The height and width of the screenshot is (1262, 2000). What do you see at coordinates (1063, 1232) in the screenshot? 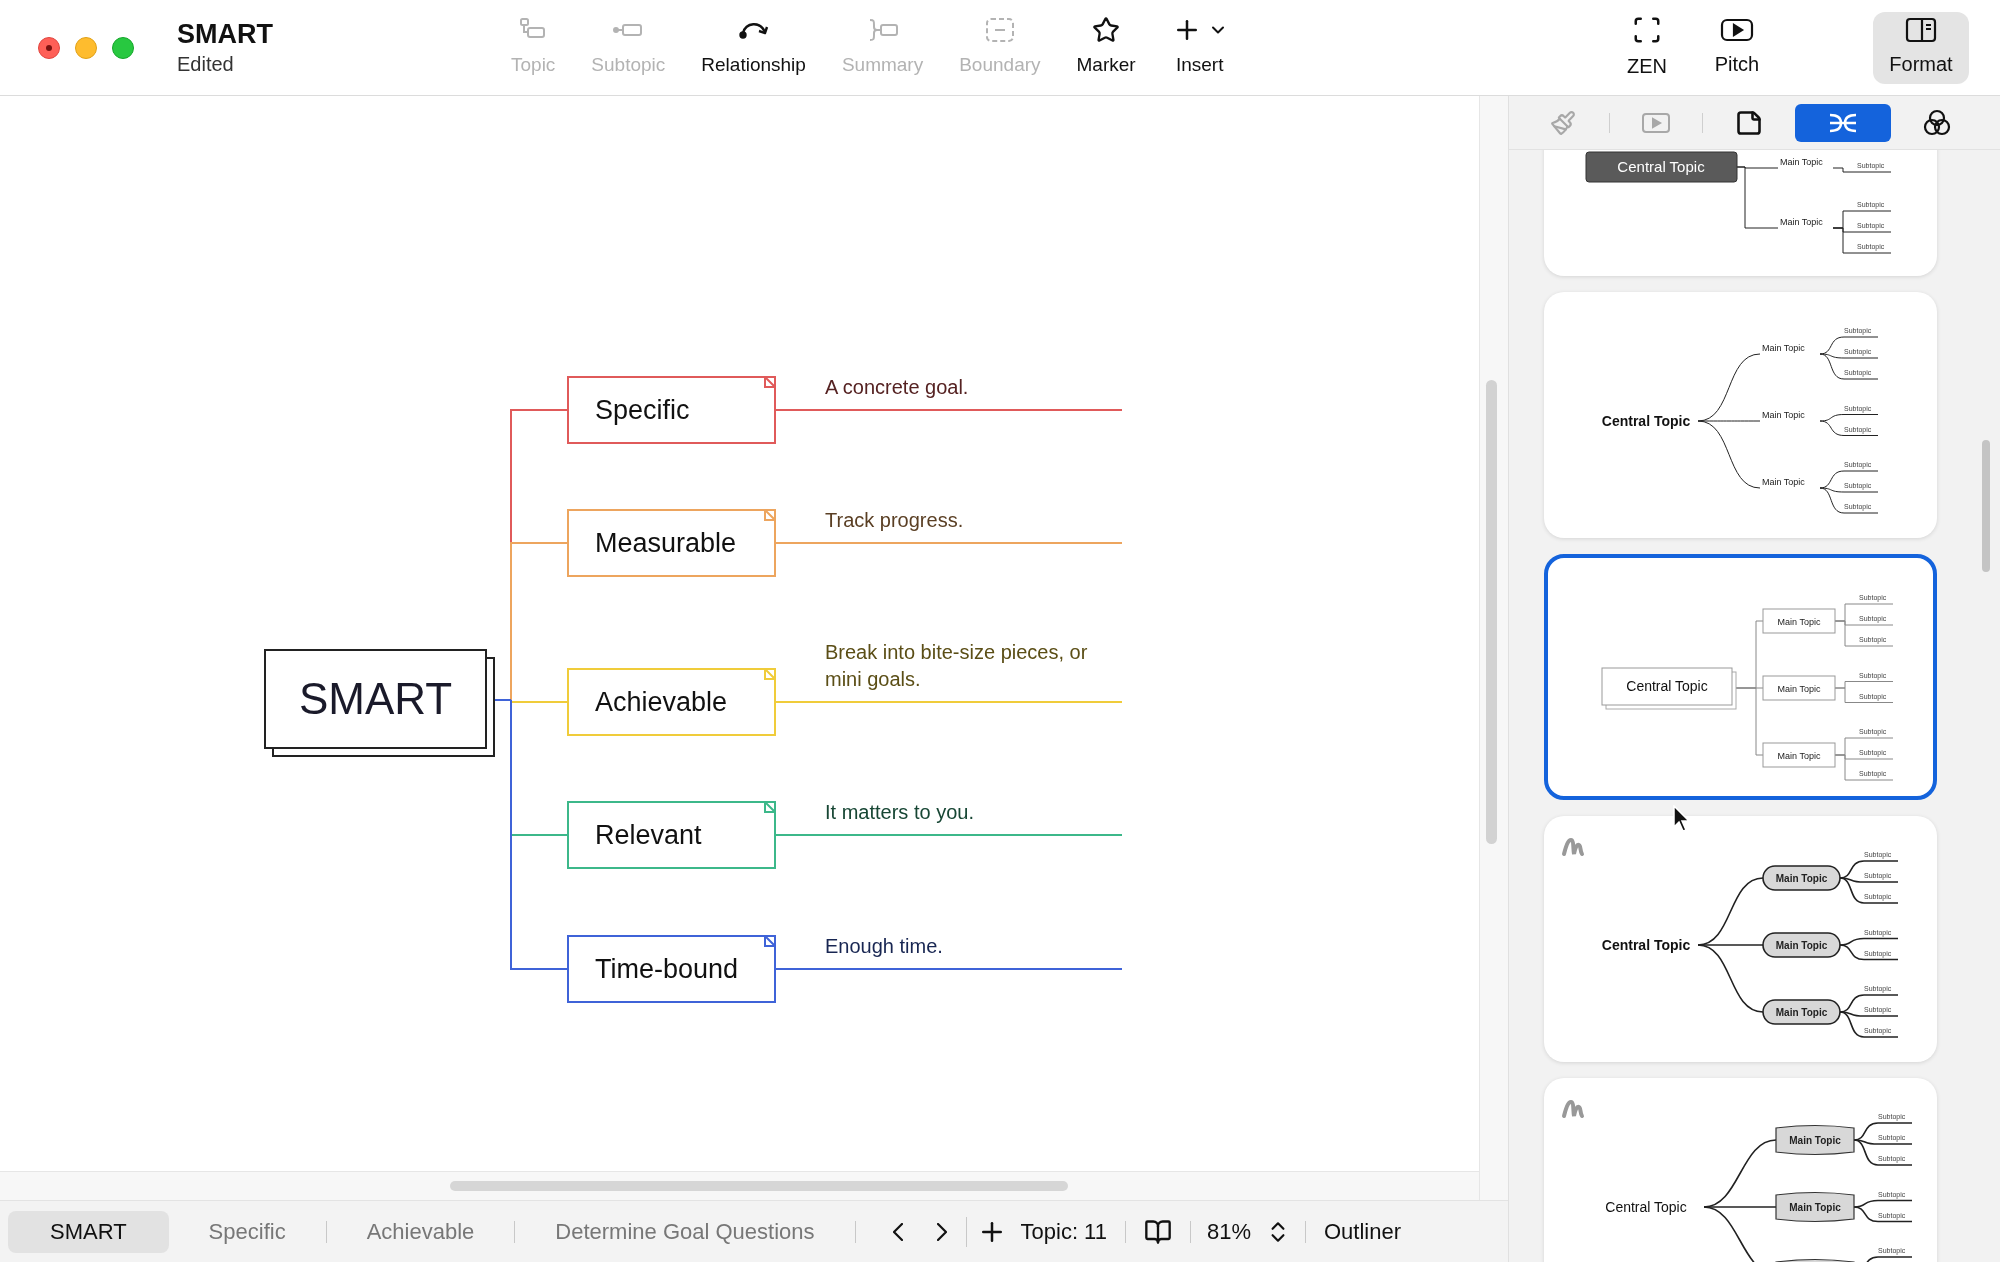
I see `topic-count: Topic: 11` at bounding box center [1063, 1232].